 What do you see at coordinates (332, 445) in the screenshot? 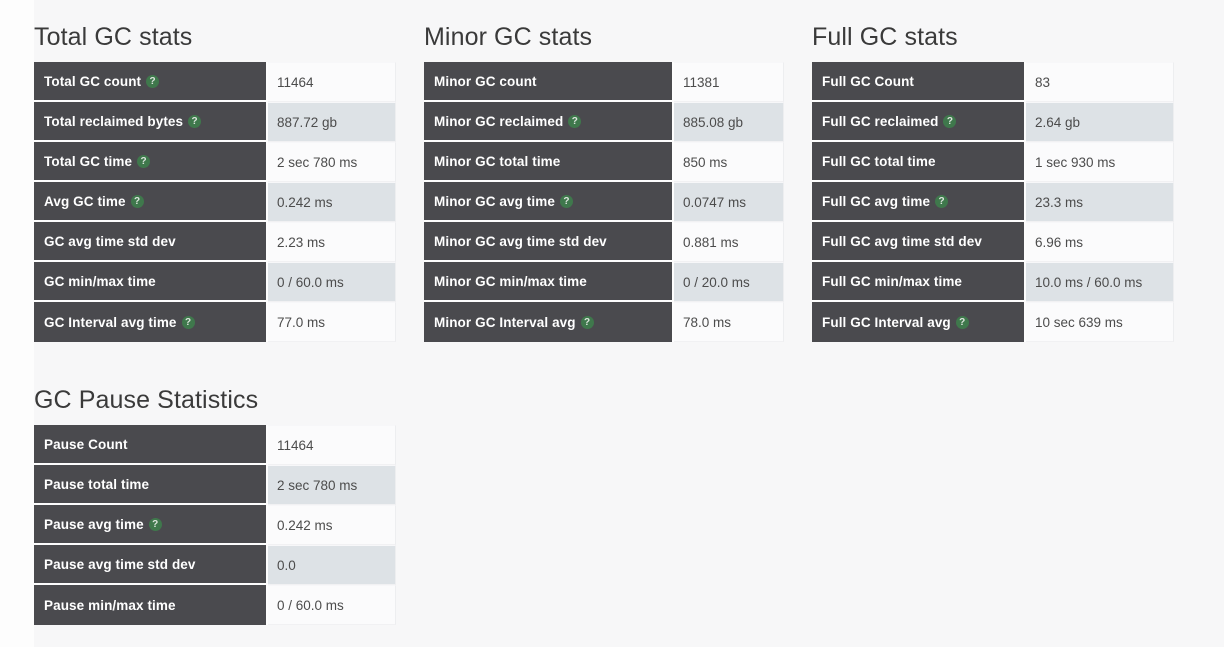
I see `row-value-cell: 11464` at bounding box center [332, 445].